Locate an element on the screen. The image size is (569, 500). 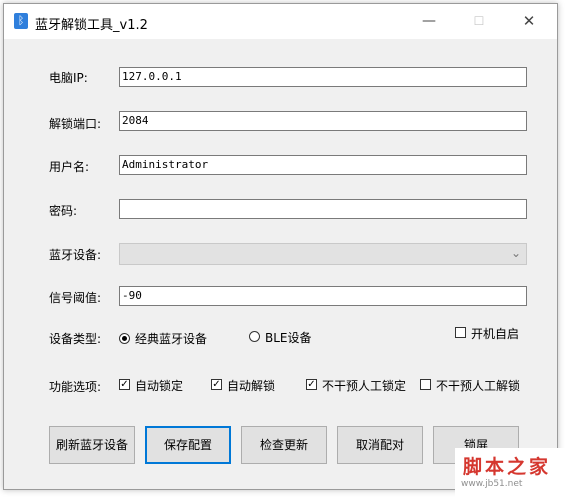
refresh-devices-button: 刷新蓝牙设备 is located at coordinates (92, 445).